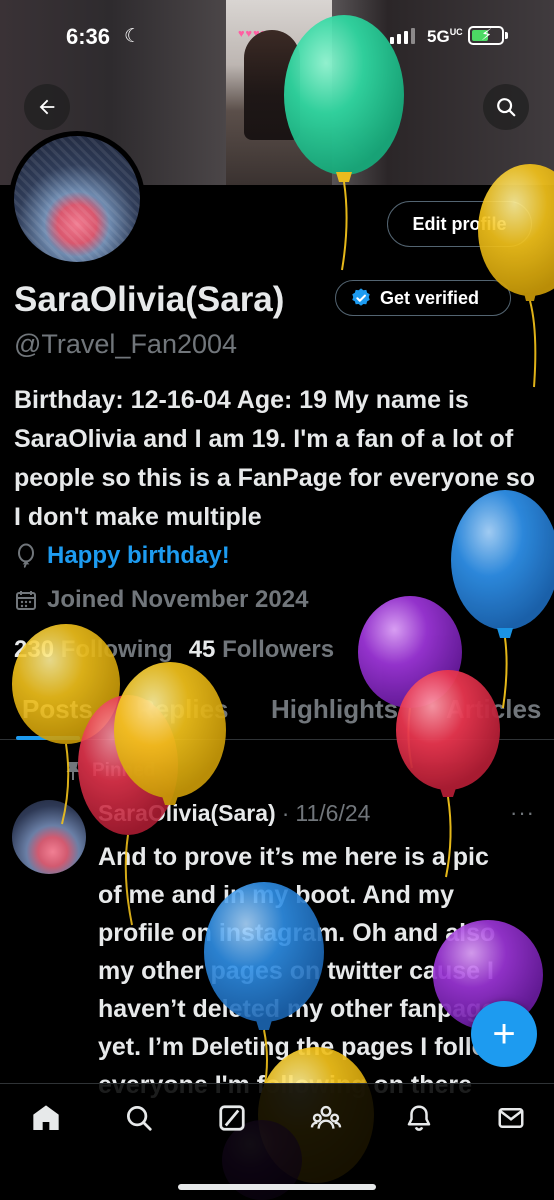  Describe the element at coordinates (430, 297) in the screenshot. I see `get-verified-label: Get verified` at that location.